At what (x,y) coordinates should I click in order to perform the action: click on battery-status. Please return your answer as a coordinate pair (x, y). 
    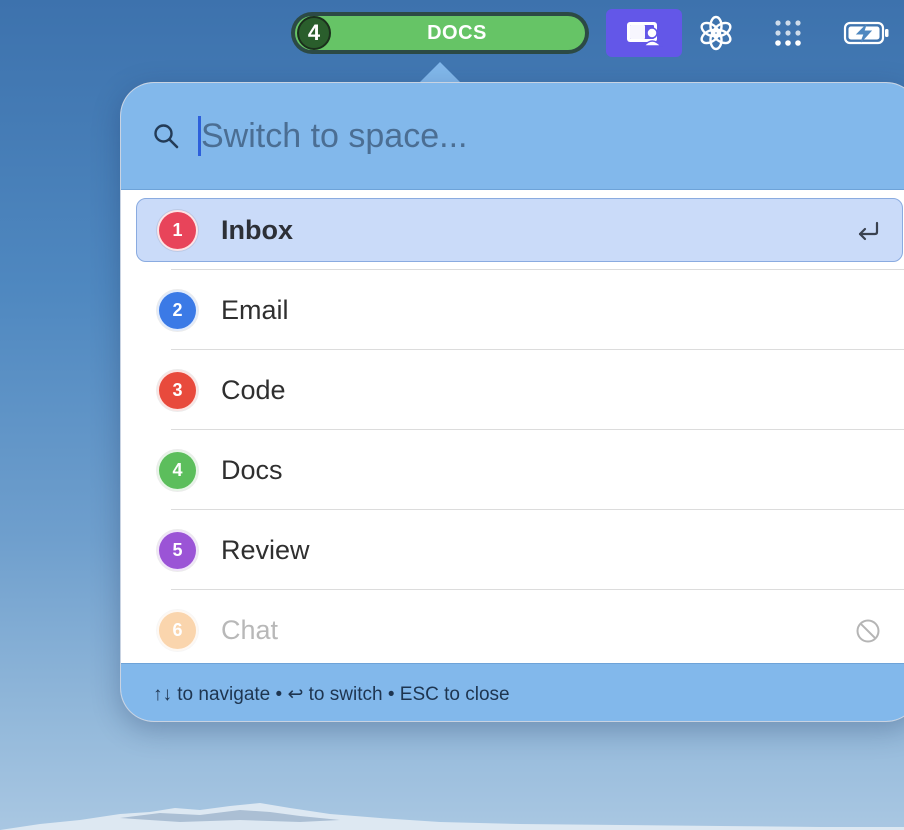
    Looking at the image, I should click on (867, 33).